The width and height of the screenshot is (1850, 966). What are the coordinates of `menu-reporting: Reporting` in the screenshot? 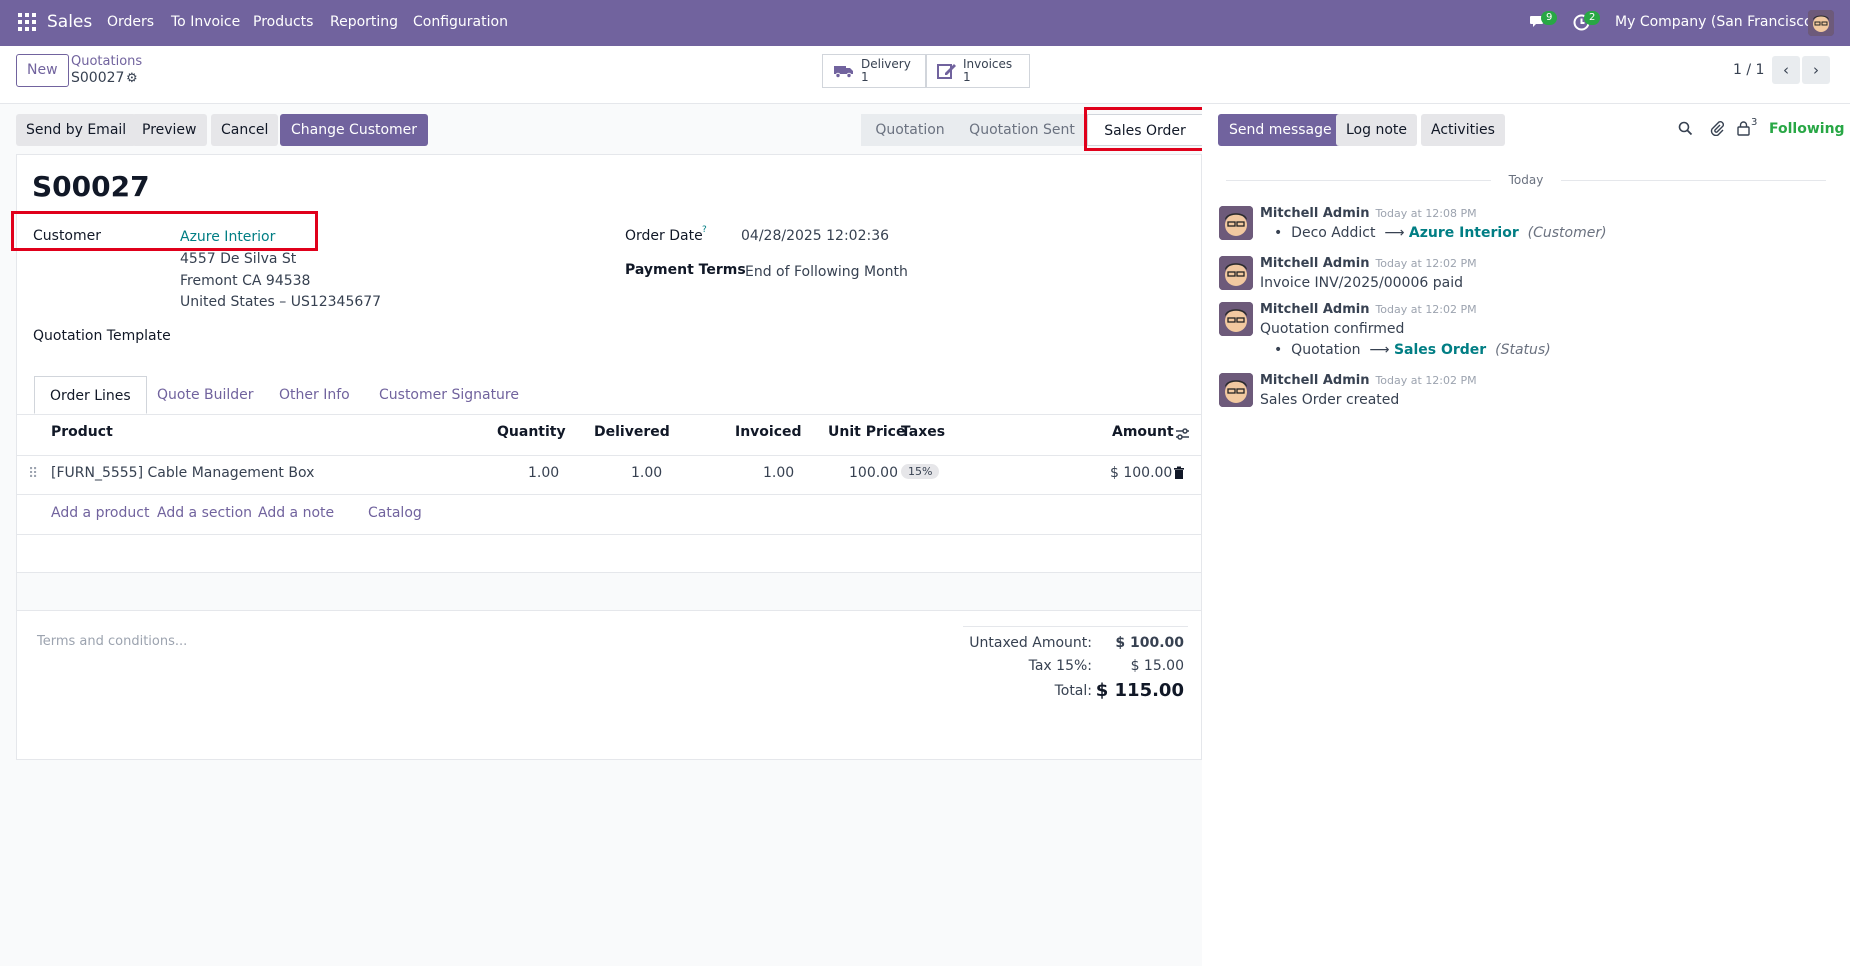 It's located at (364, 22).